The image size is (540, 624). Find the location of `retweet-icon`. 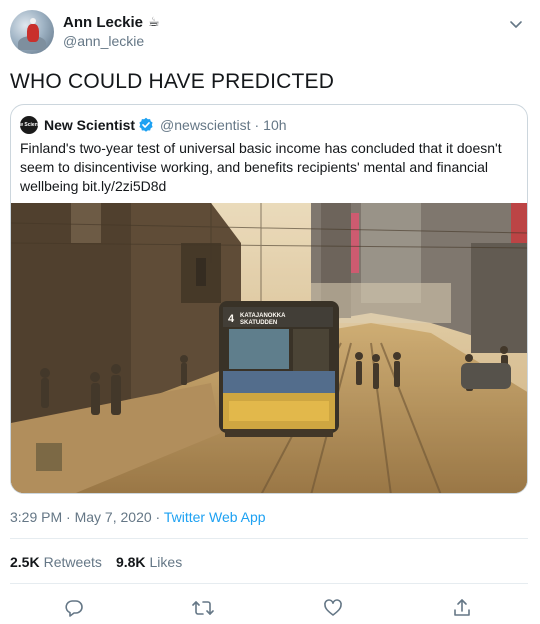

retweet-icon is located at coordinates (203, 608).